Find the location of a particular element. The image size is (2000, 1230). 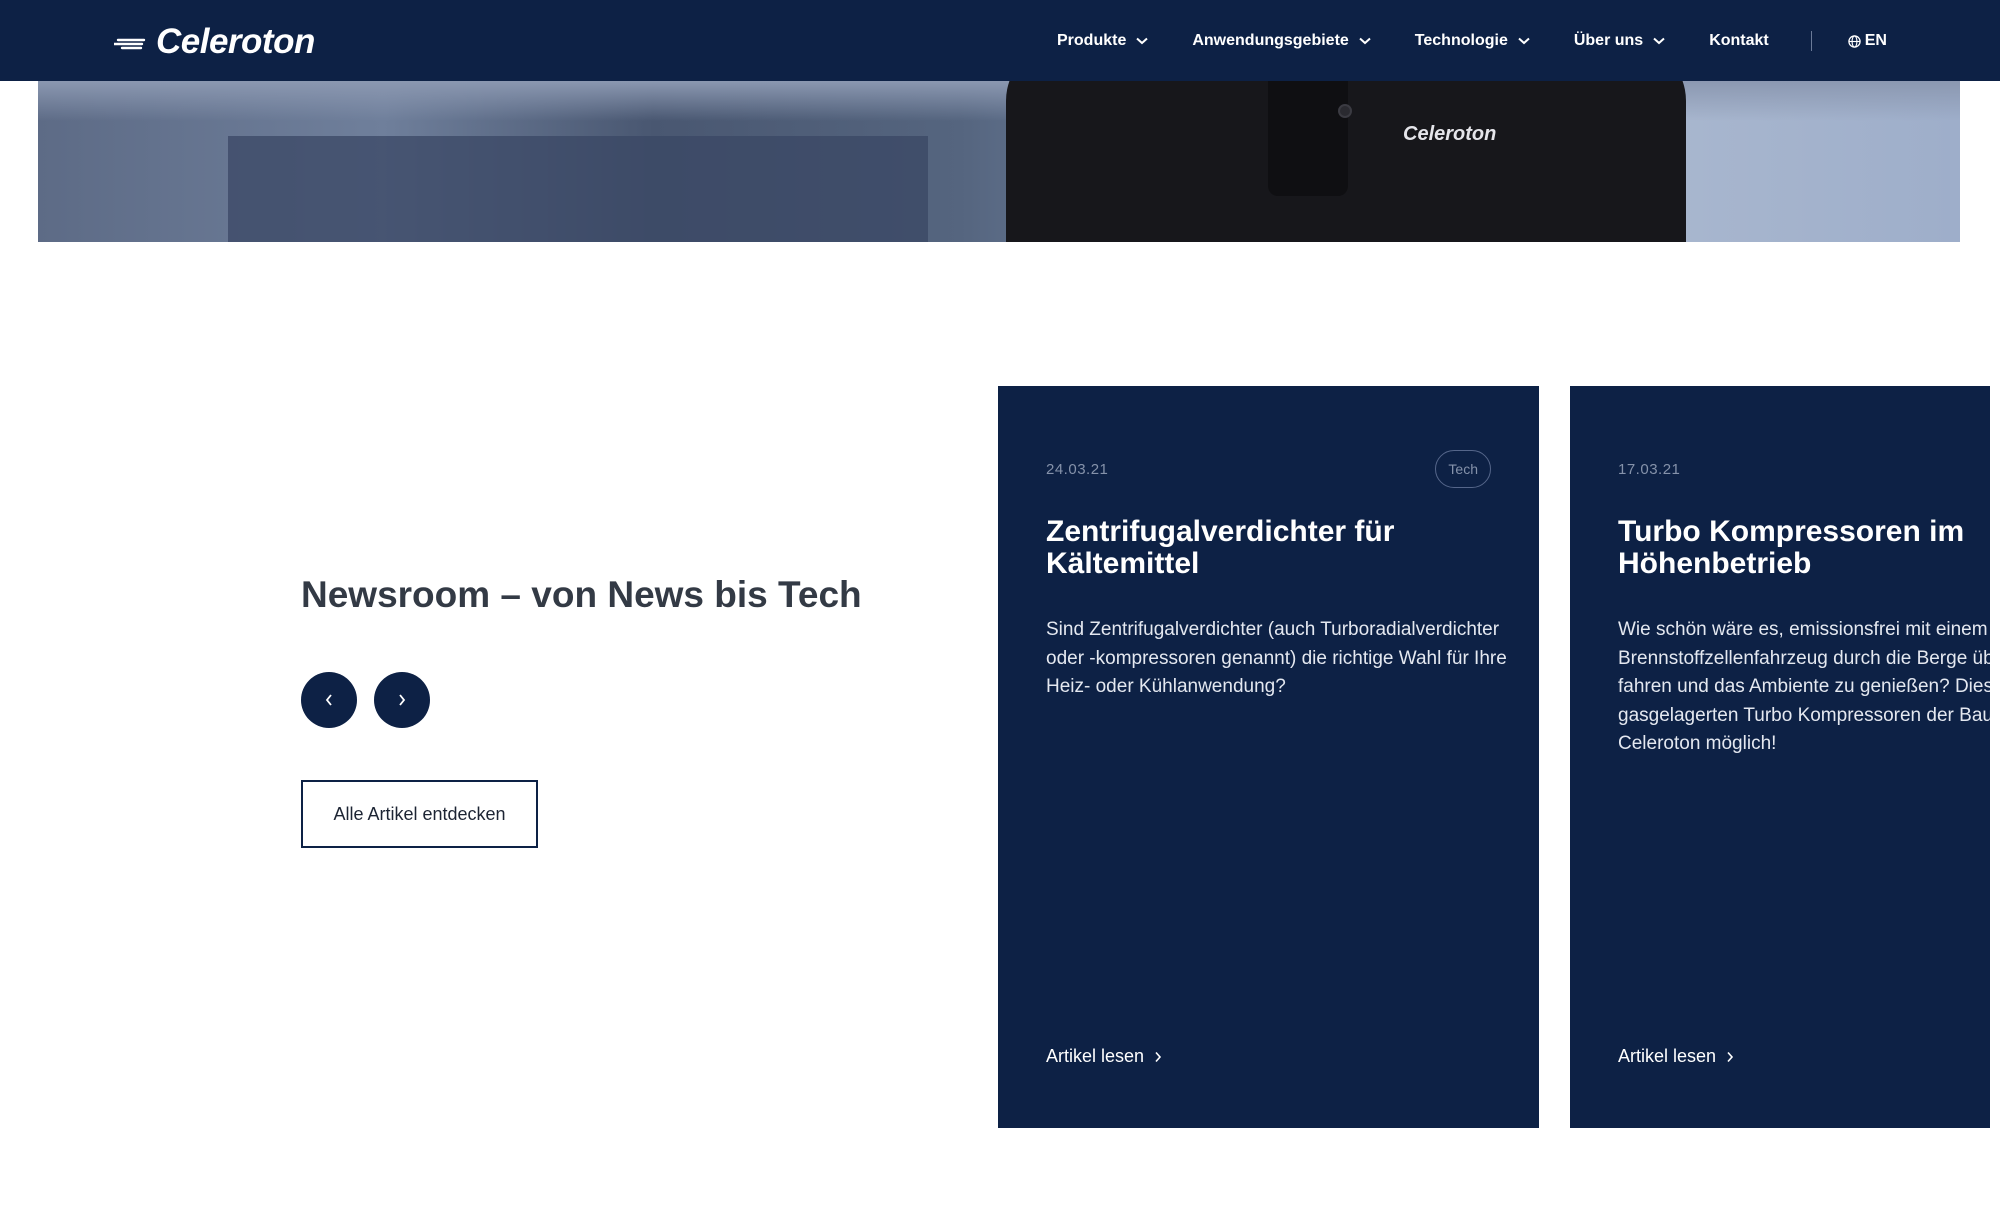

hero-shirt-logo: Celeroton is located at coordinates (1450, 134).